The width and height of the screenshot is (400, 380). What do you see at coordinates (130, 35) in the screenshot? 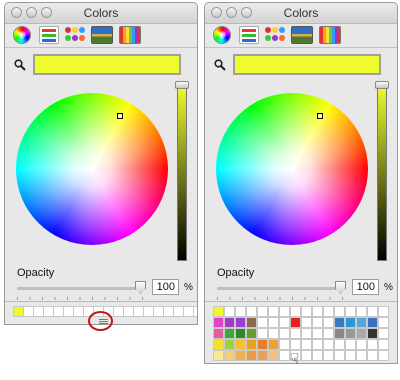
I see `crayons-icon` at bounding box center [130, 35].